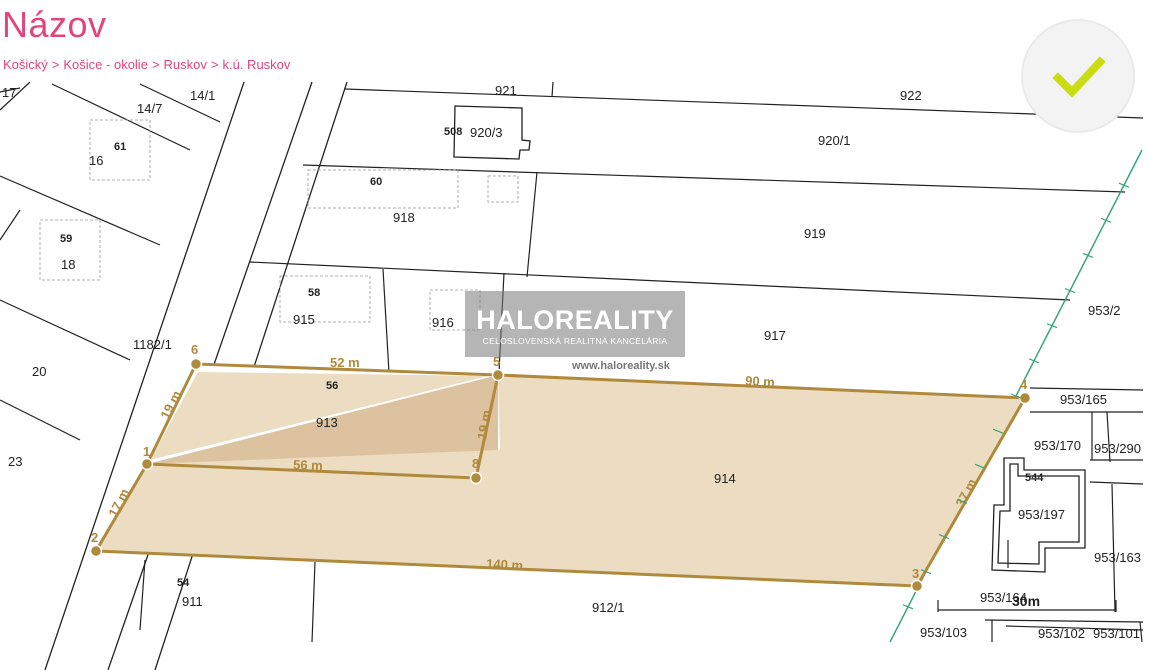  I want to click on plot-point-label: 3, so click(915, 573).